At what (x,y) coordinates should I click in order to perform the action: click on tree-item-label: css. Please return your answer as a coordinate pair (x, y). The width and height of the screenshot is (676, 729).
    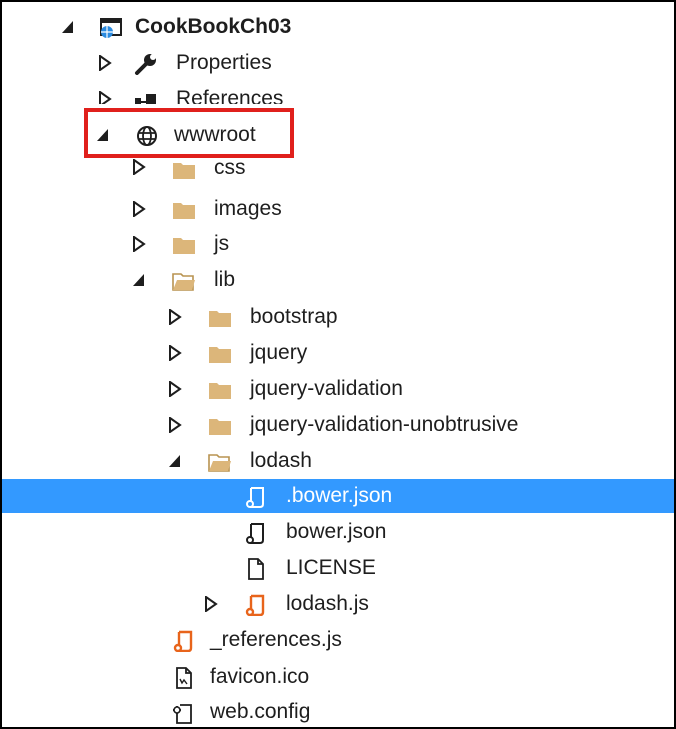
    Looking at the image, I should click on (230, 167).